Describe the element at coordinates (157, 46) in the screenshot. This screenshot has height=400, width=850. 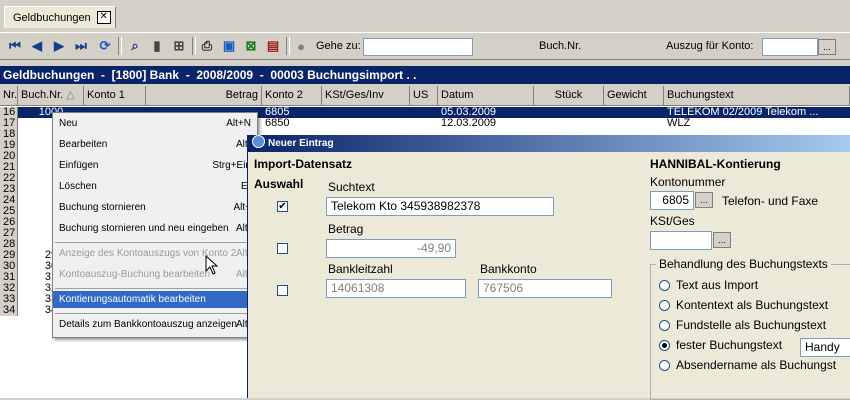
I see `filter-icon: ▮` at that location.